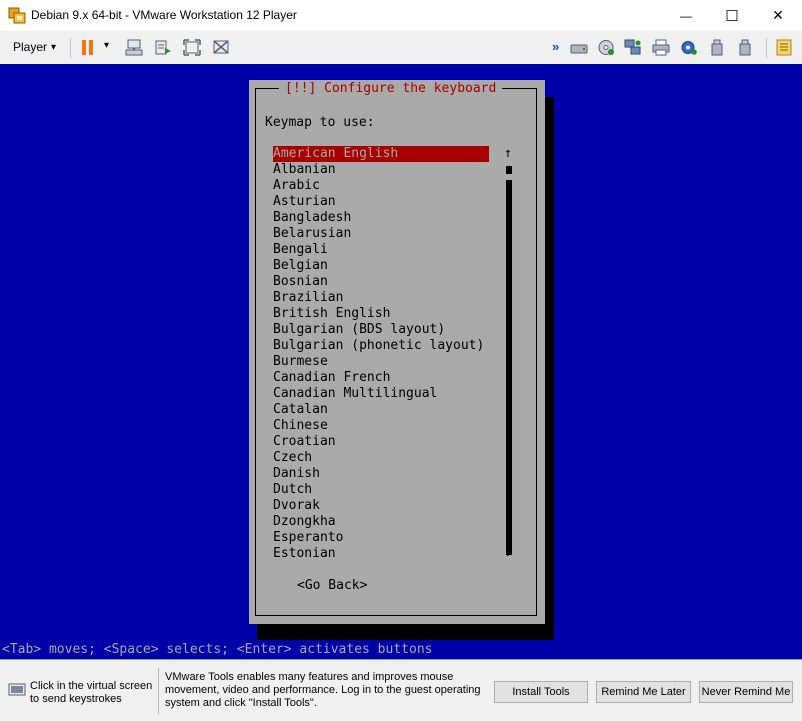  What do you see at coordinates (508, 553) in the screenshot?
I see `scroll-down-arrow-icon: ↓` at bounding box center [508, 553].